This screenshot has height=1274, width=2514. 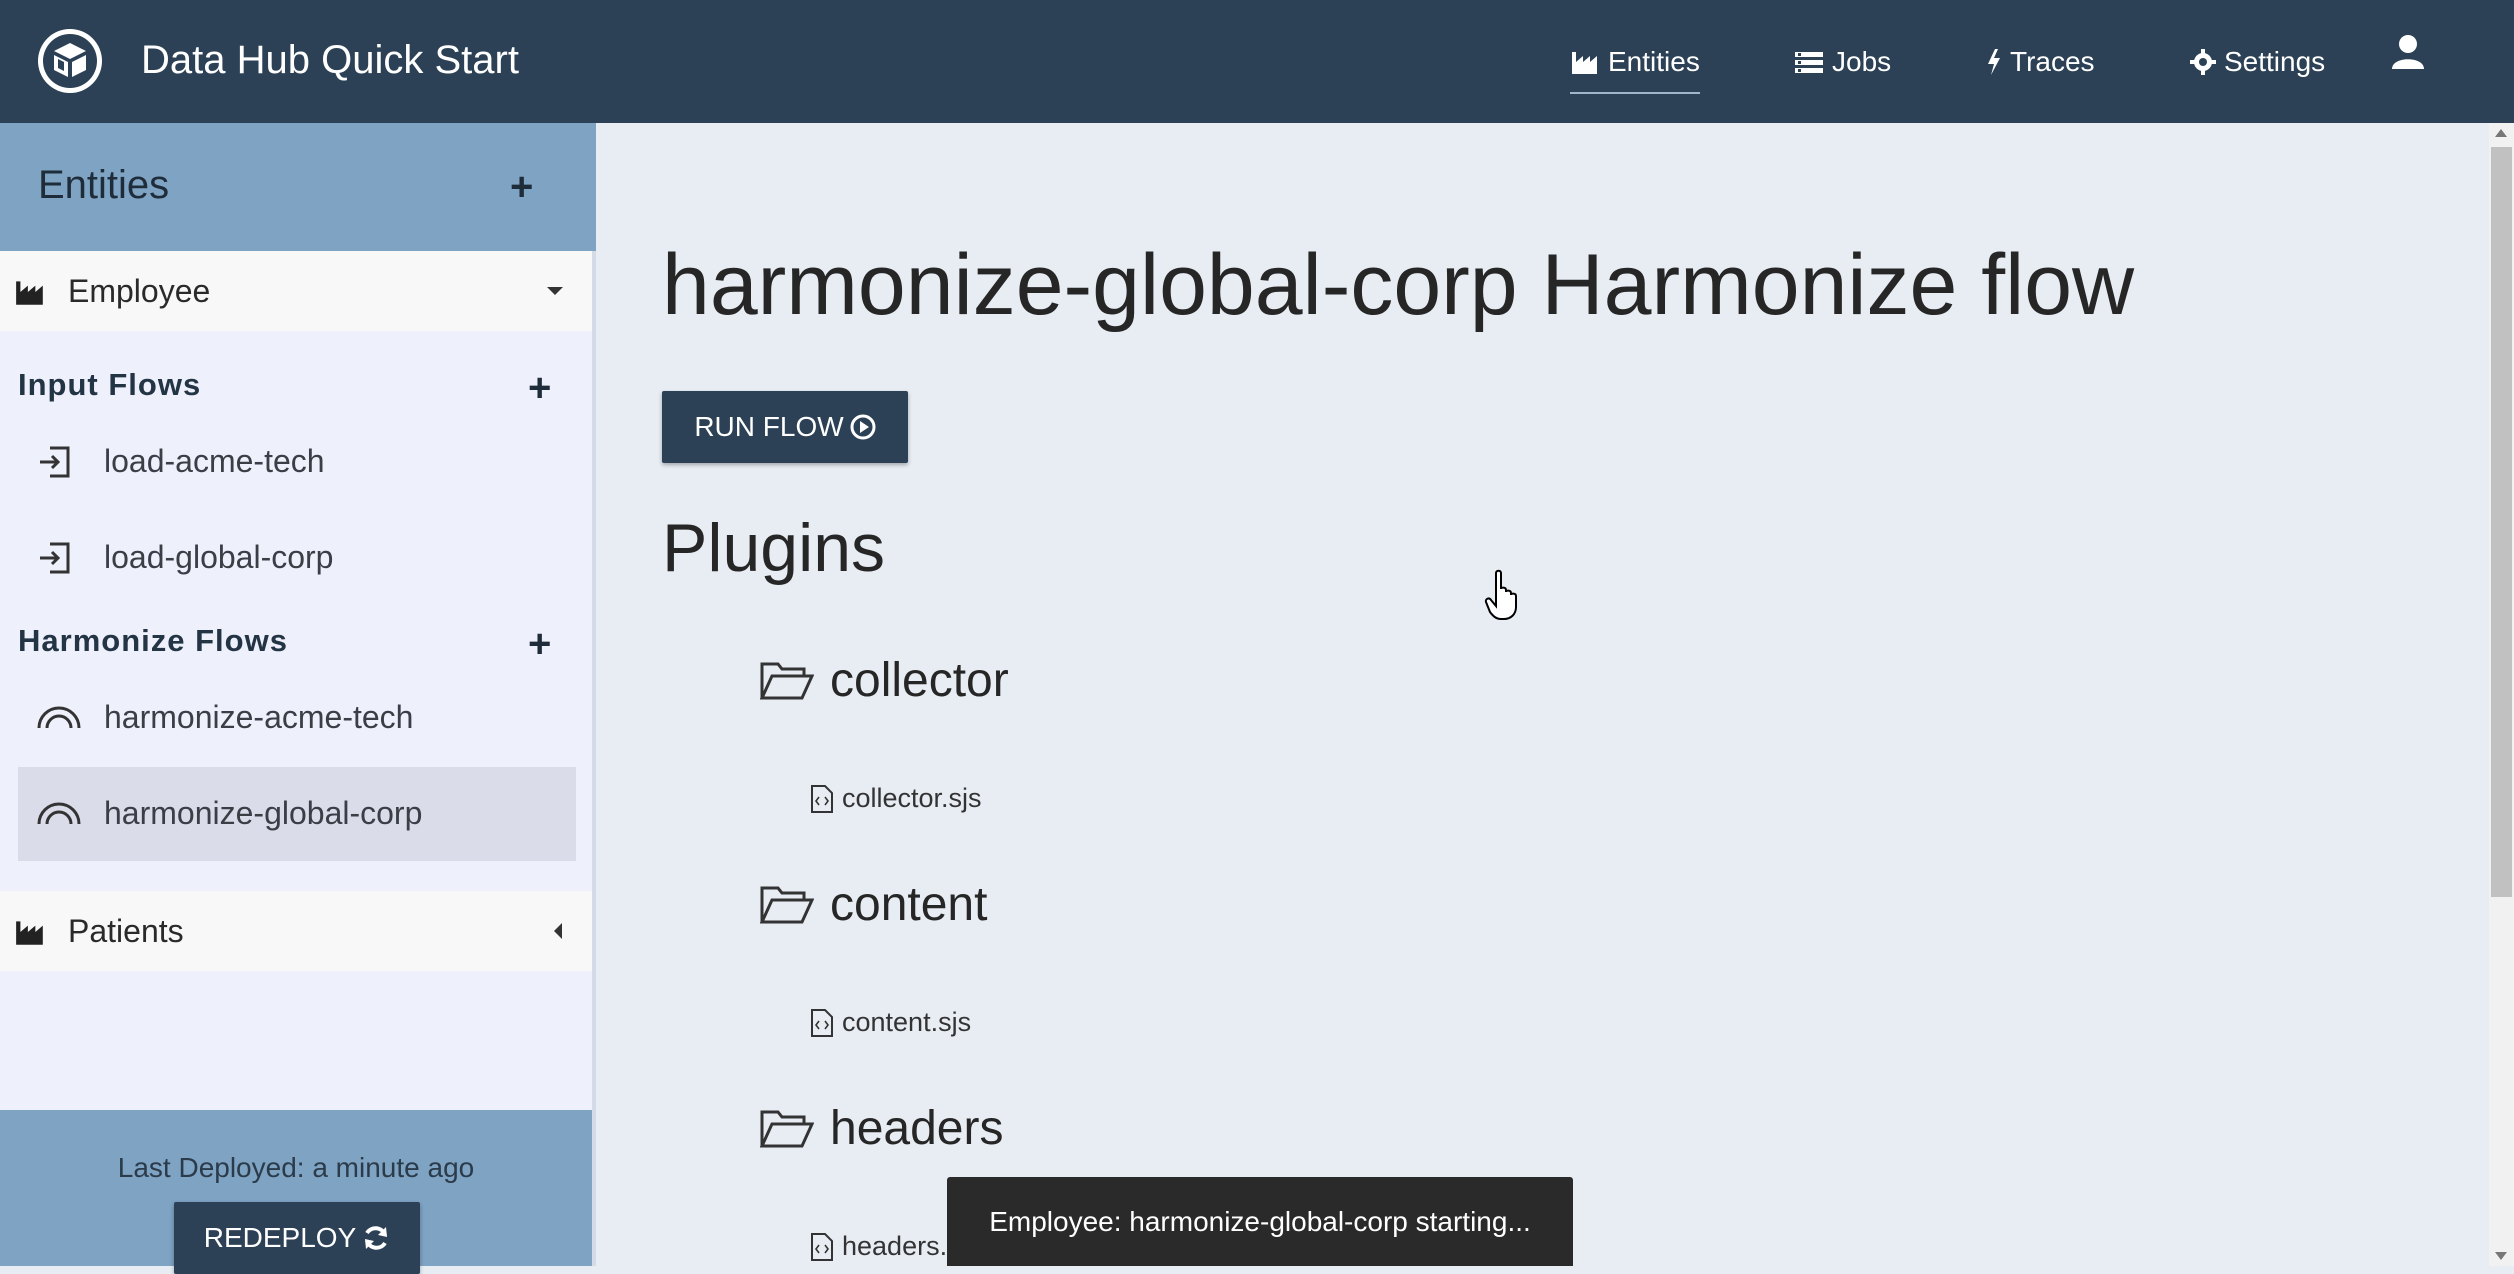 I want to click on nav-entities: Entities, so click(x=1635, y=66).